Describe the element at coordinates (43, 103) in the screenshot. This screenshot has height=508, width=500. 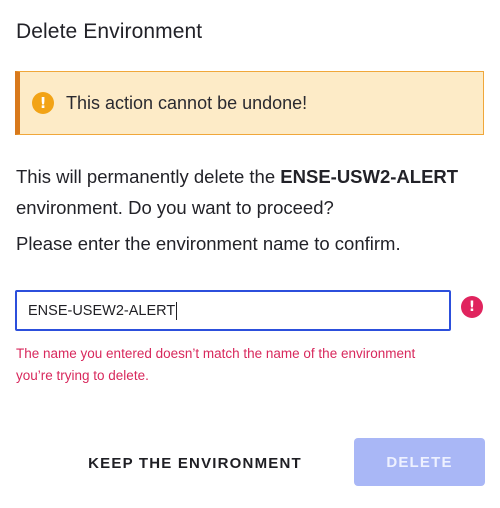
I see `warning-icon: !` at that location.